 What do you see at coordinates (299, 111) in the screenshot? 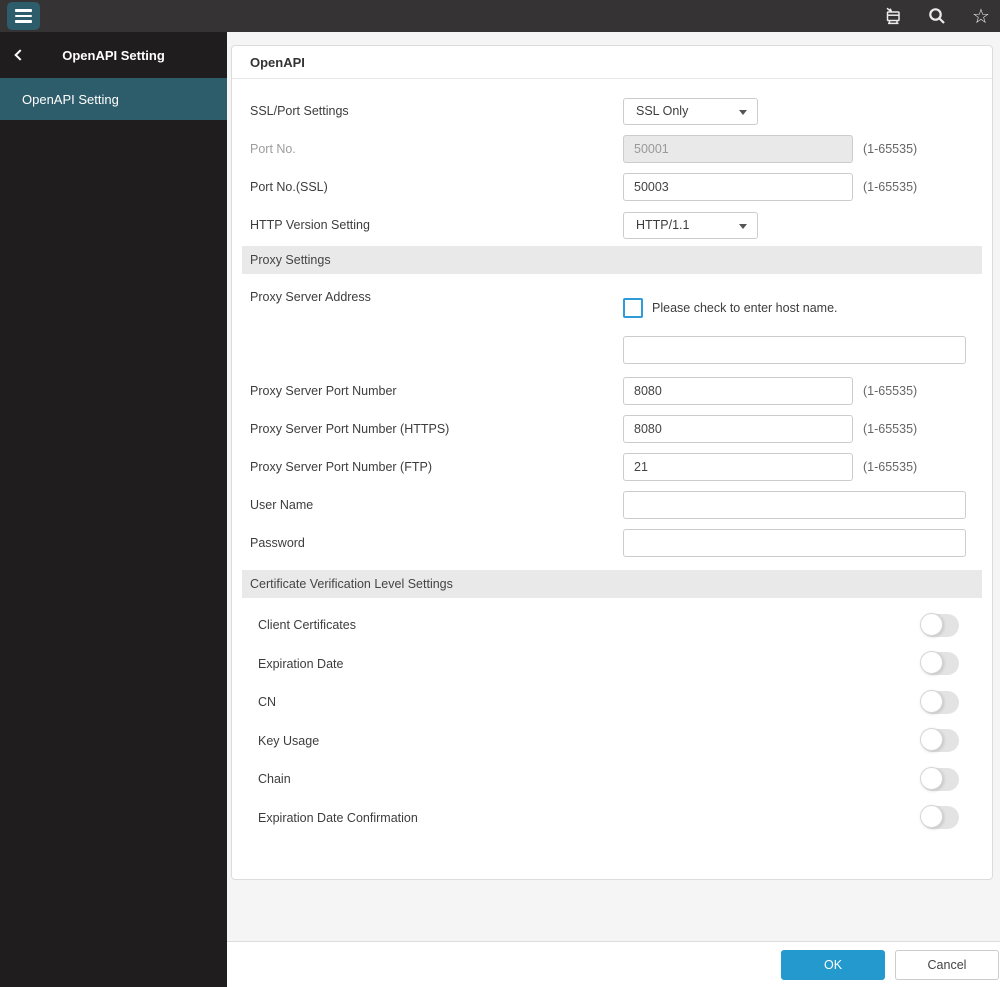
I see `ssl-port-settings-label: SSL/Port Settings` at bounding box center [299, 111].